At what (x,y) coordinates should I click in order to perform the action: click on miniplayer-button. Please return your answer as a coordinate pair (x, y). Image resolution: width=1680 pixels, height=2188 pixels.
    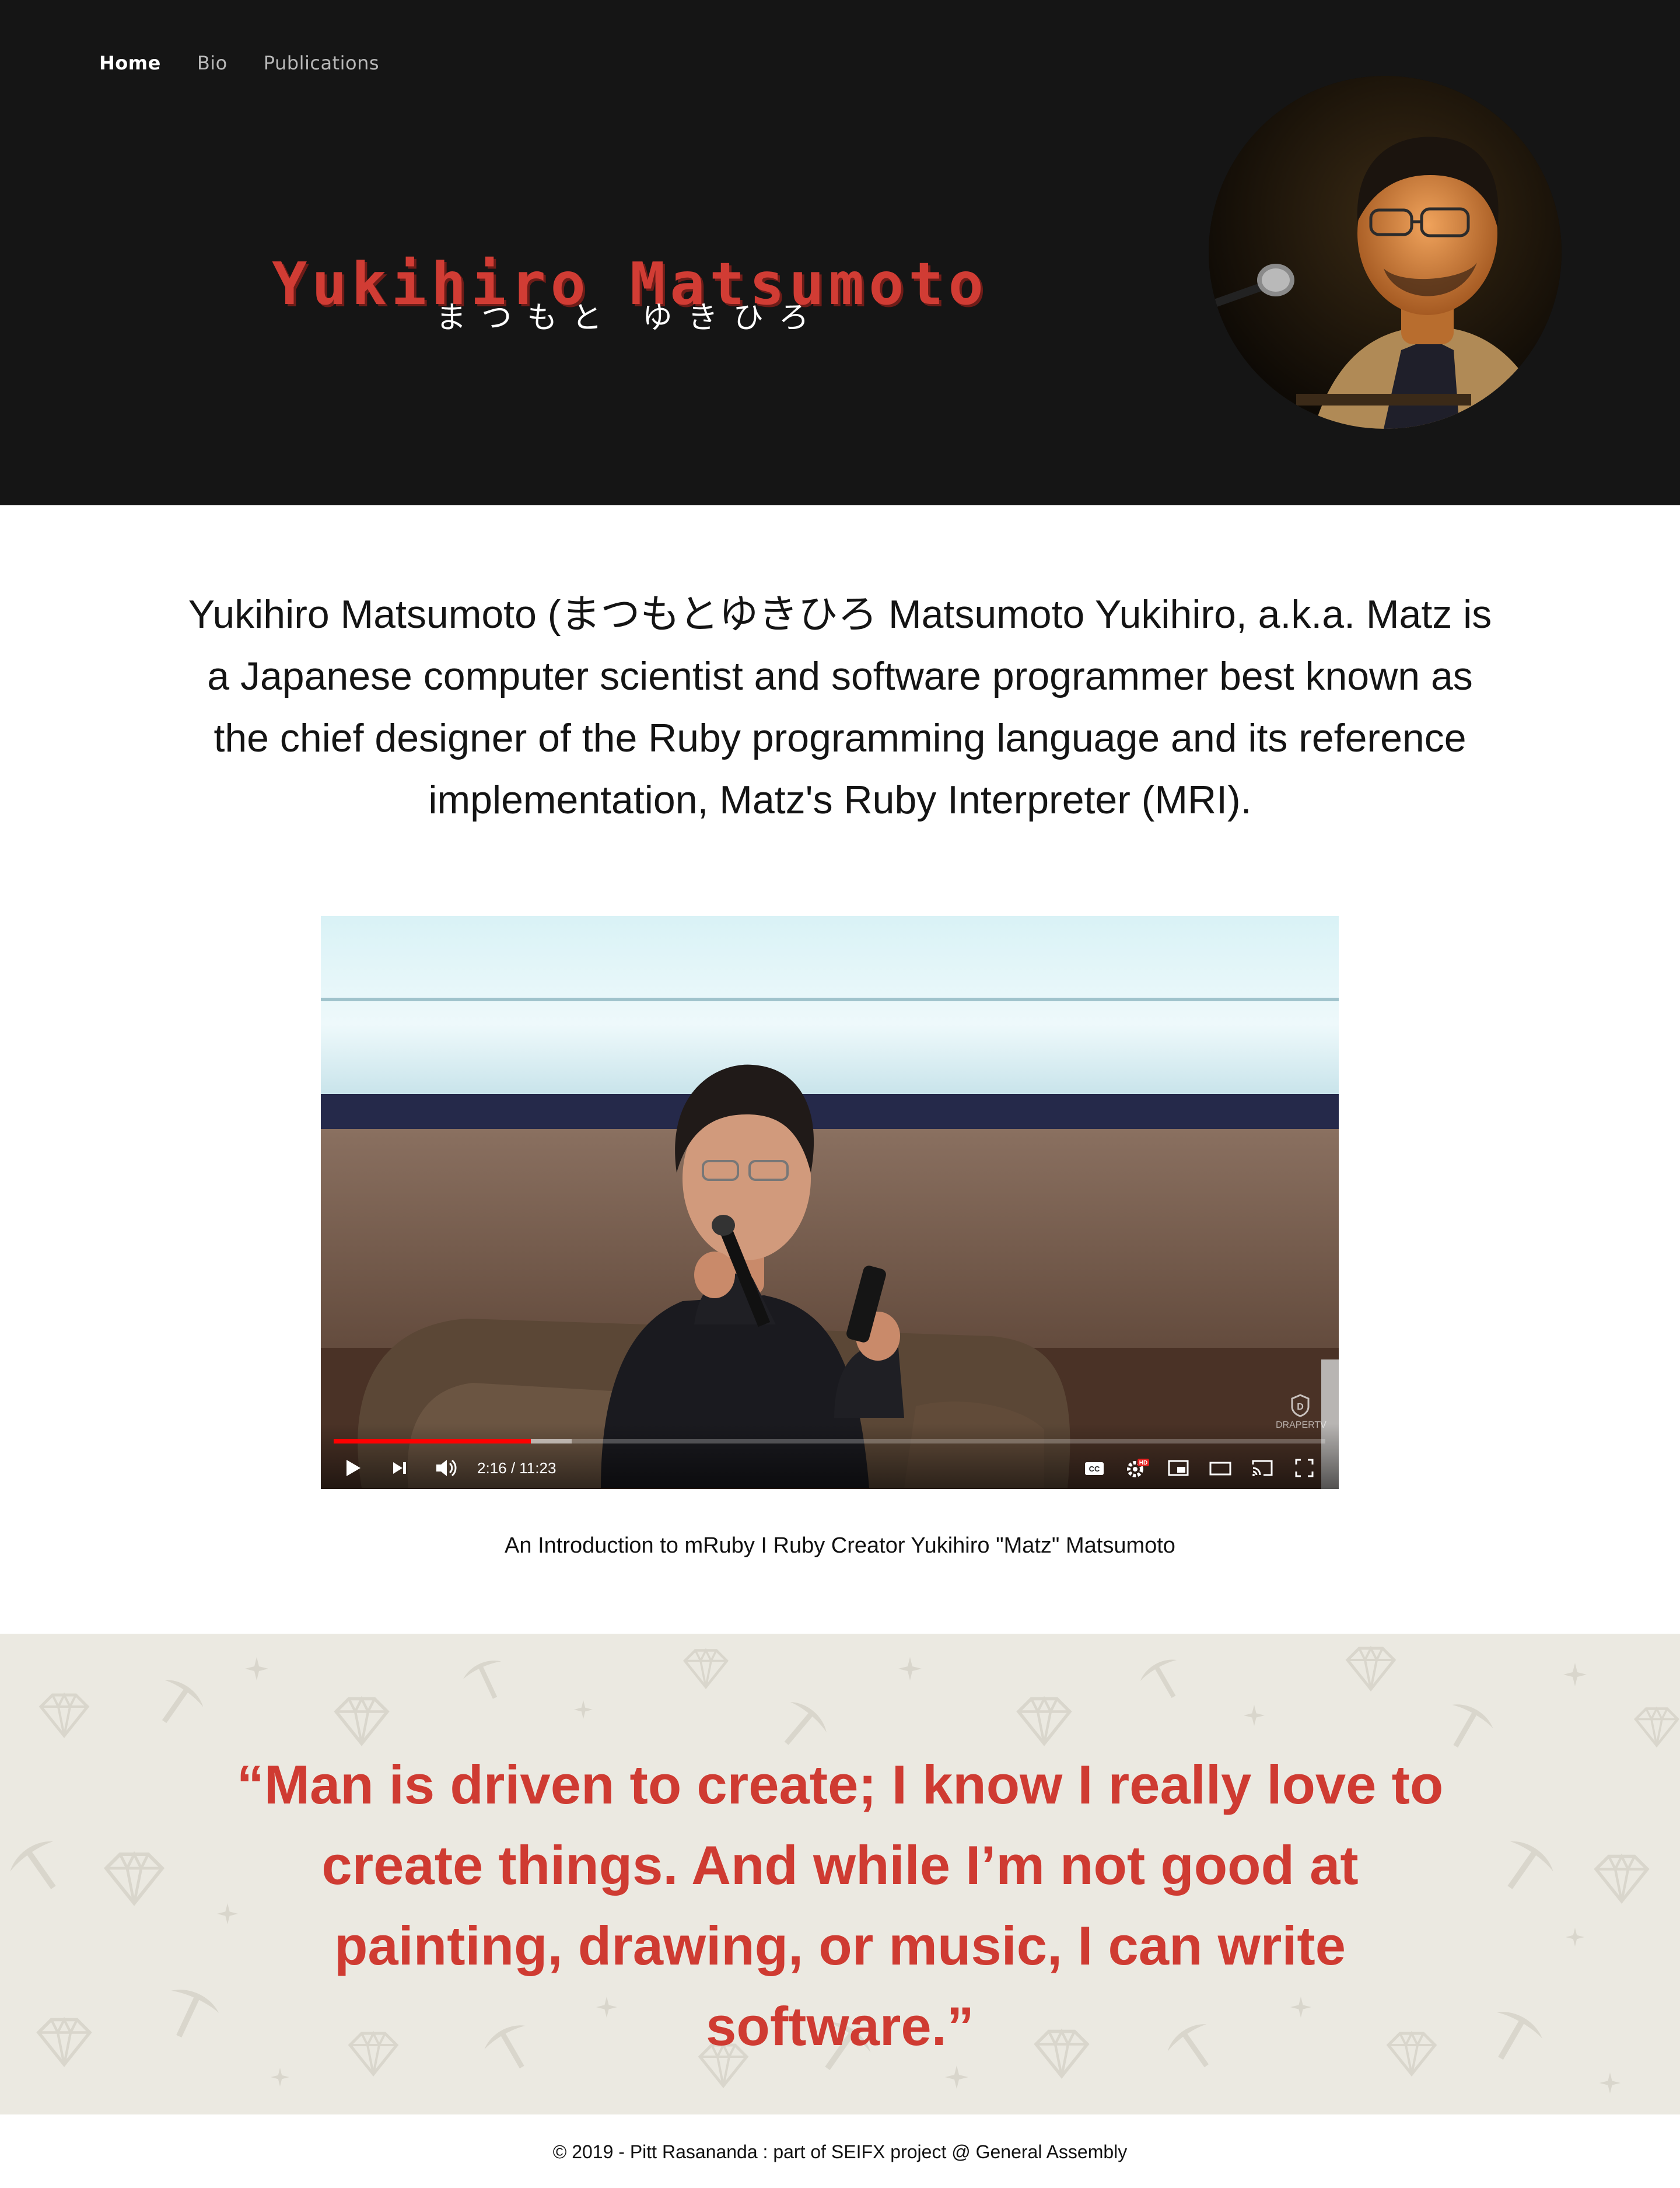
    Looking at the image, I should click on (1178, 1468).